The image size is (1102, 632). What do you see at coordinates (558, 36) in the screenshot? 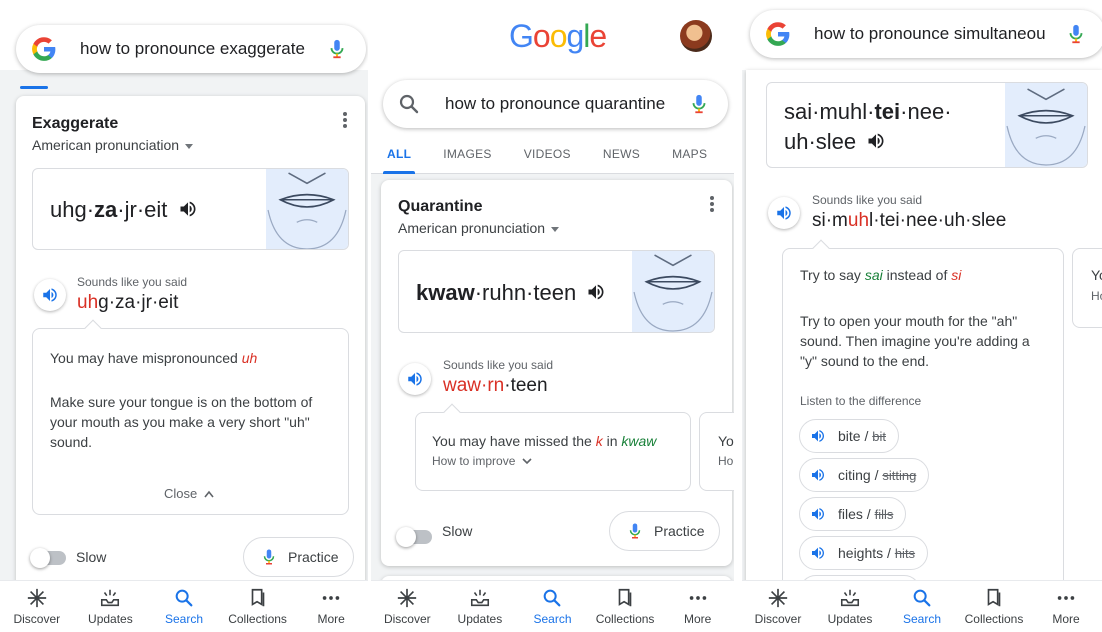
I see `google-logo: Google` at bounding box center [558, 36].